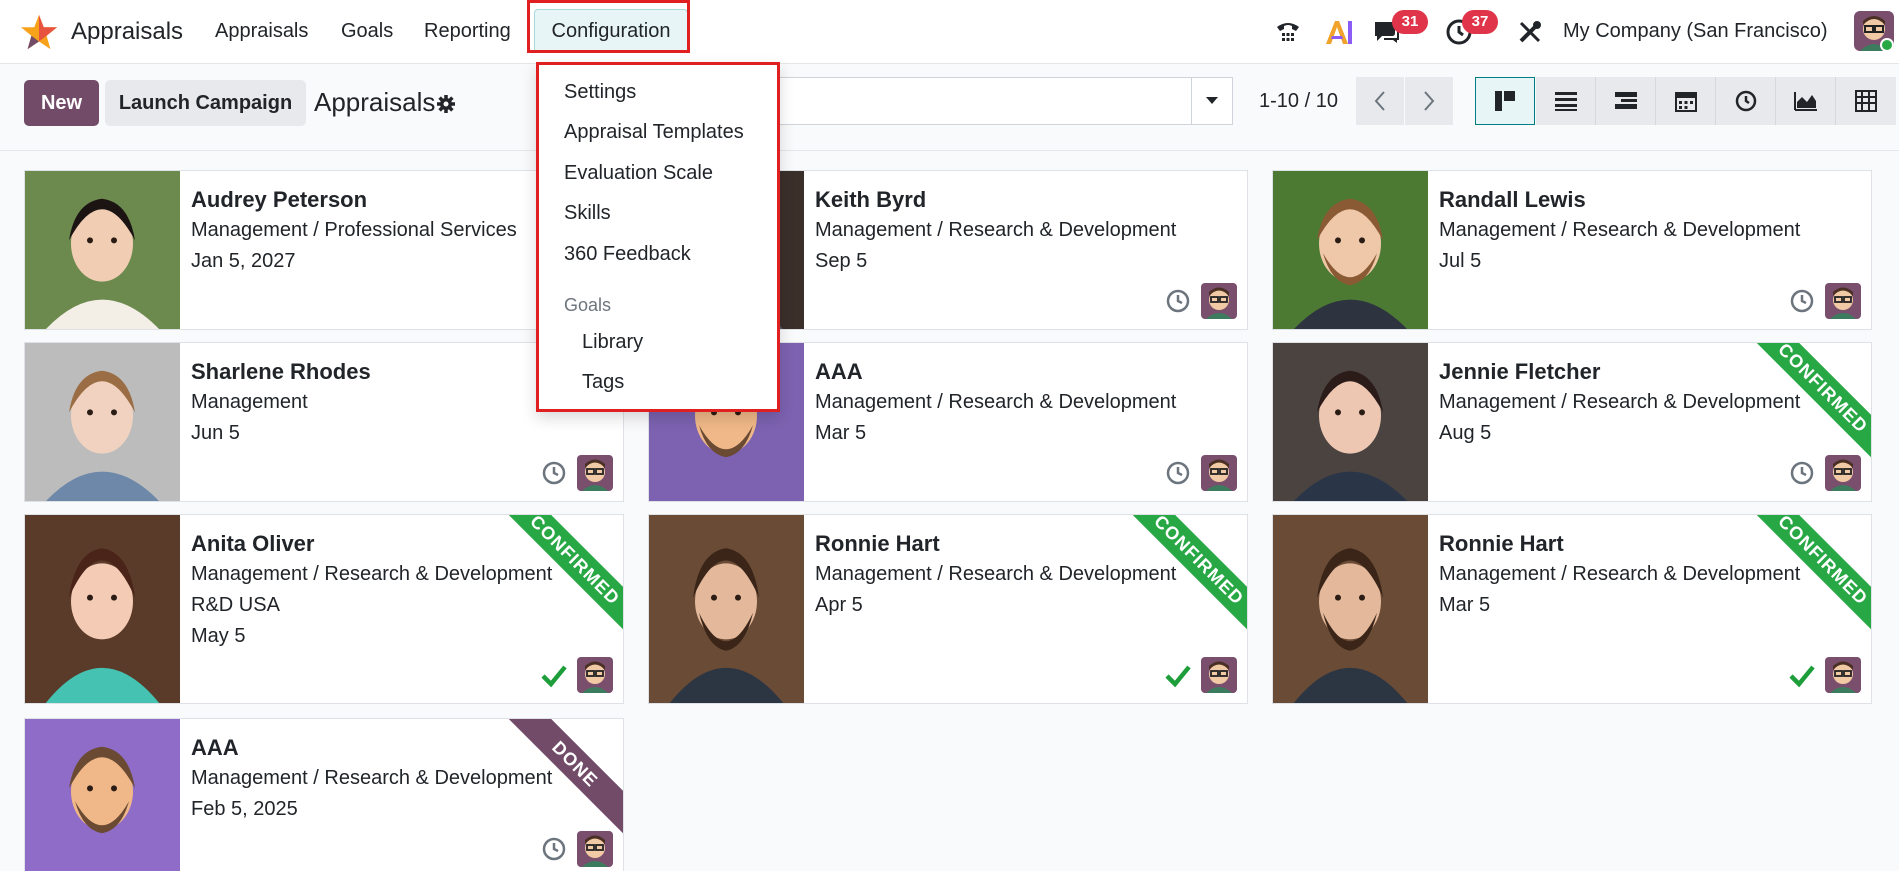 The height and width of the screenshot is (871, 1899). What do you see at coordinates (205, 103) in the screenshot?
I see `launch-campaign-button: Launch Campaign` at bounding box center [205, 103].